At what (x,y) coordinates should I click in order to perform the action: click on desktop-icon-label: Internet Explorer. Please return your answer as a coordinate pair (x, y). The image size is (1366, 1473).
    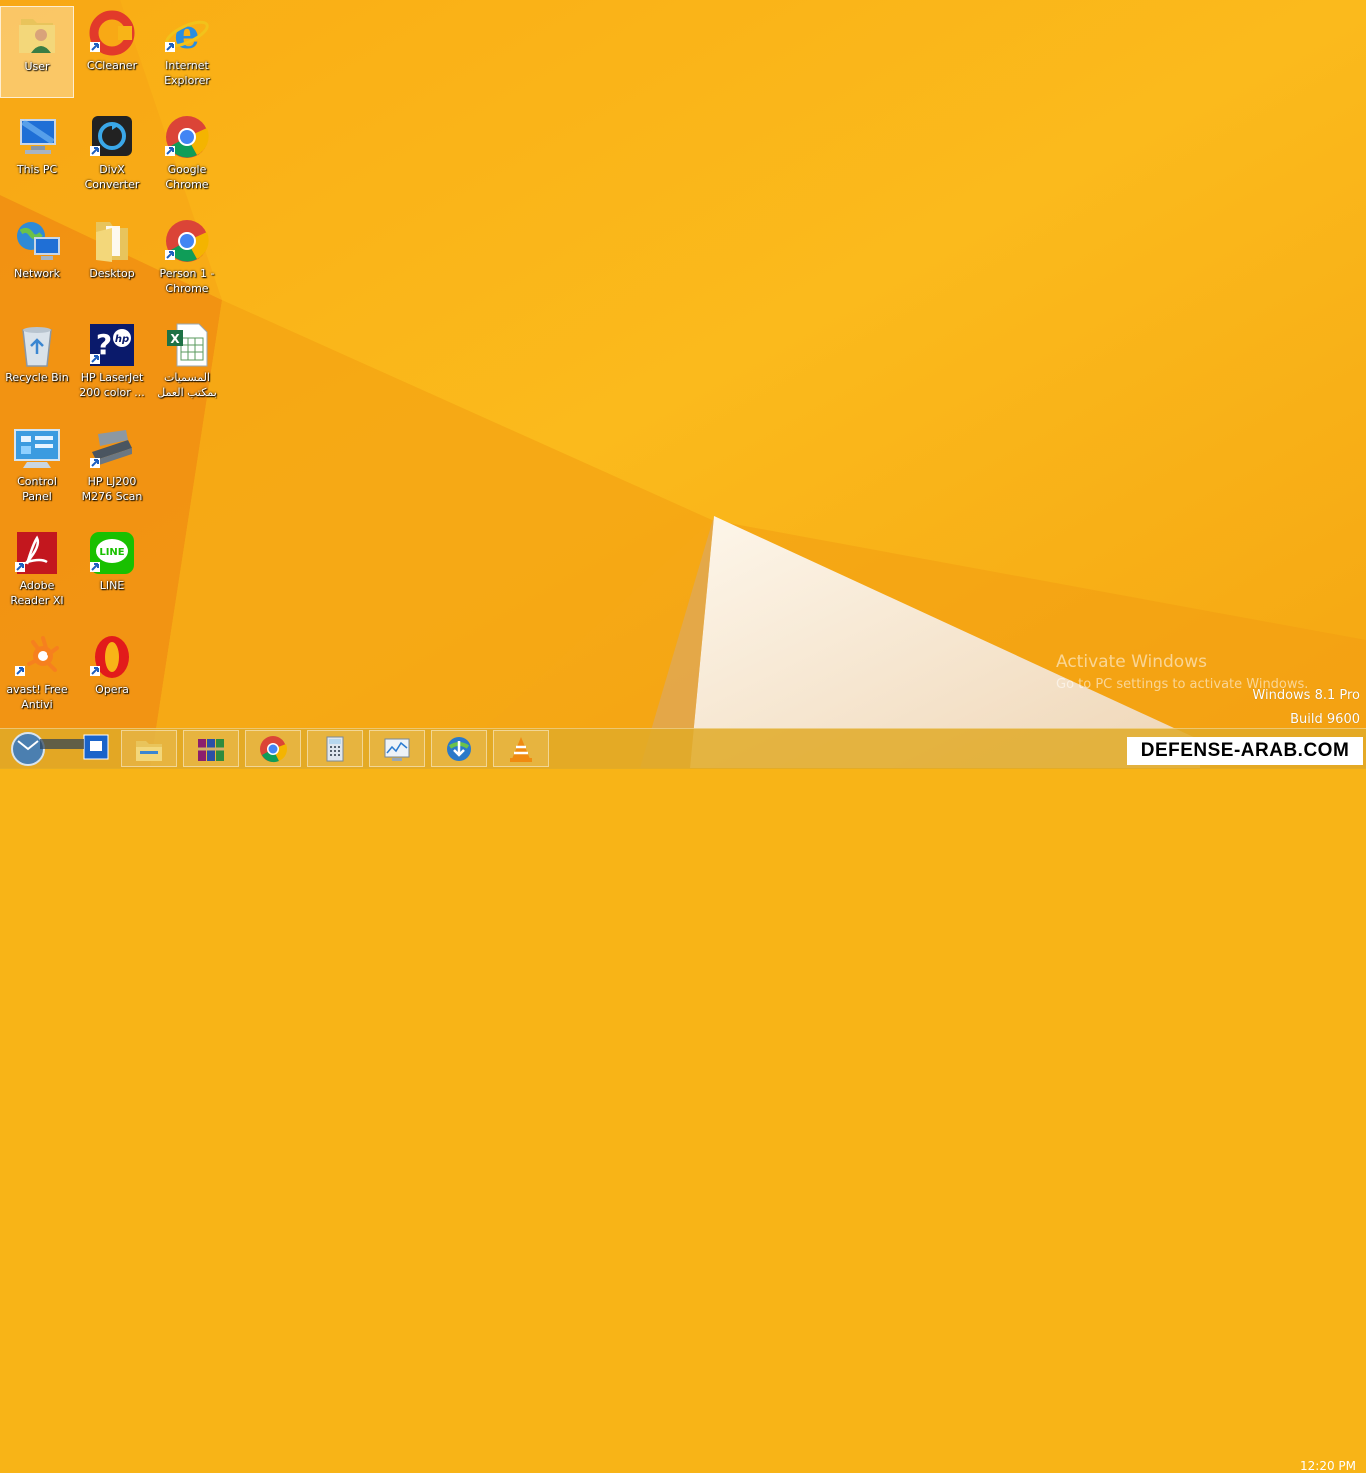
    Looking at the image, I should click on (187, 73).